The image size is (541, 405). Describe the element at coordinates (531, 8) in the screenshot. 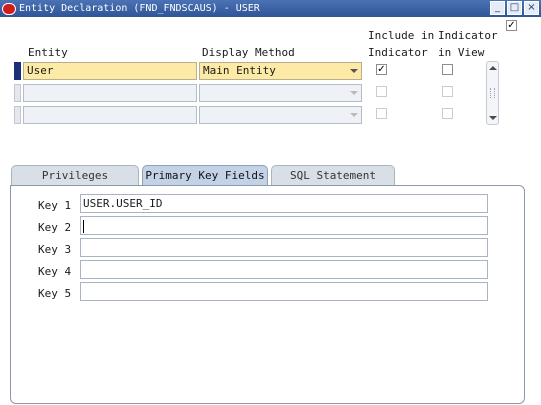

I see `close-button: ×` at that location.